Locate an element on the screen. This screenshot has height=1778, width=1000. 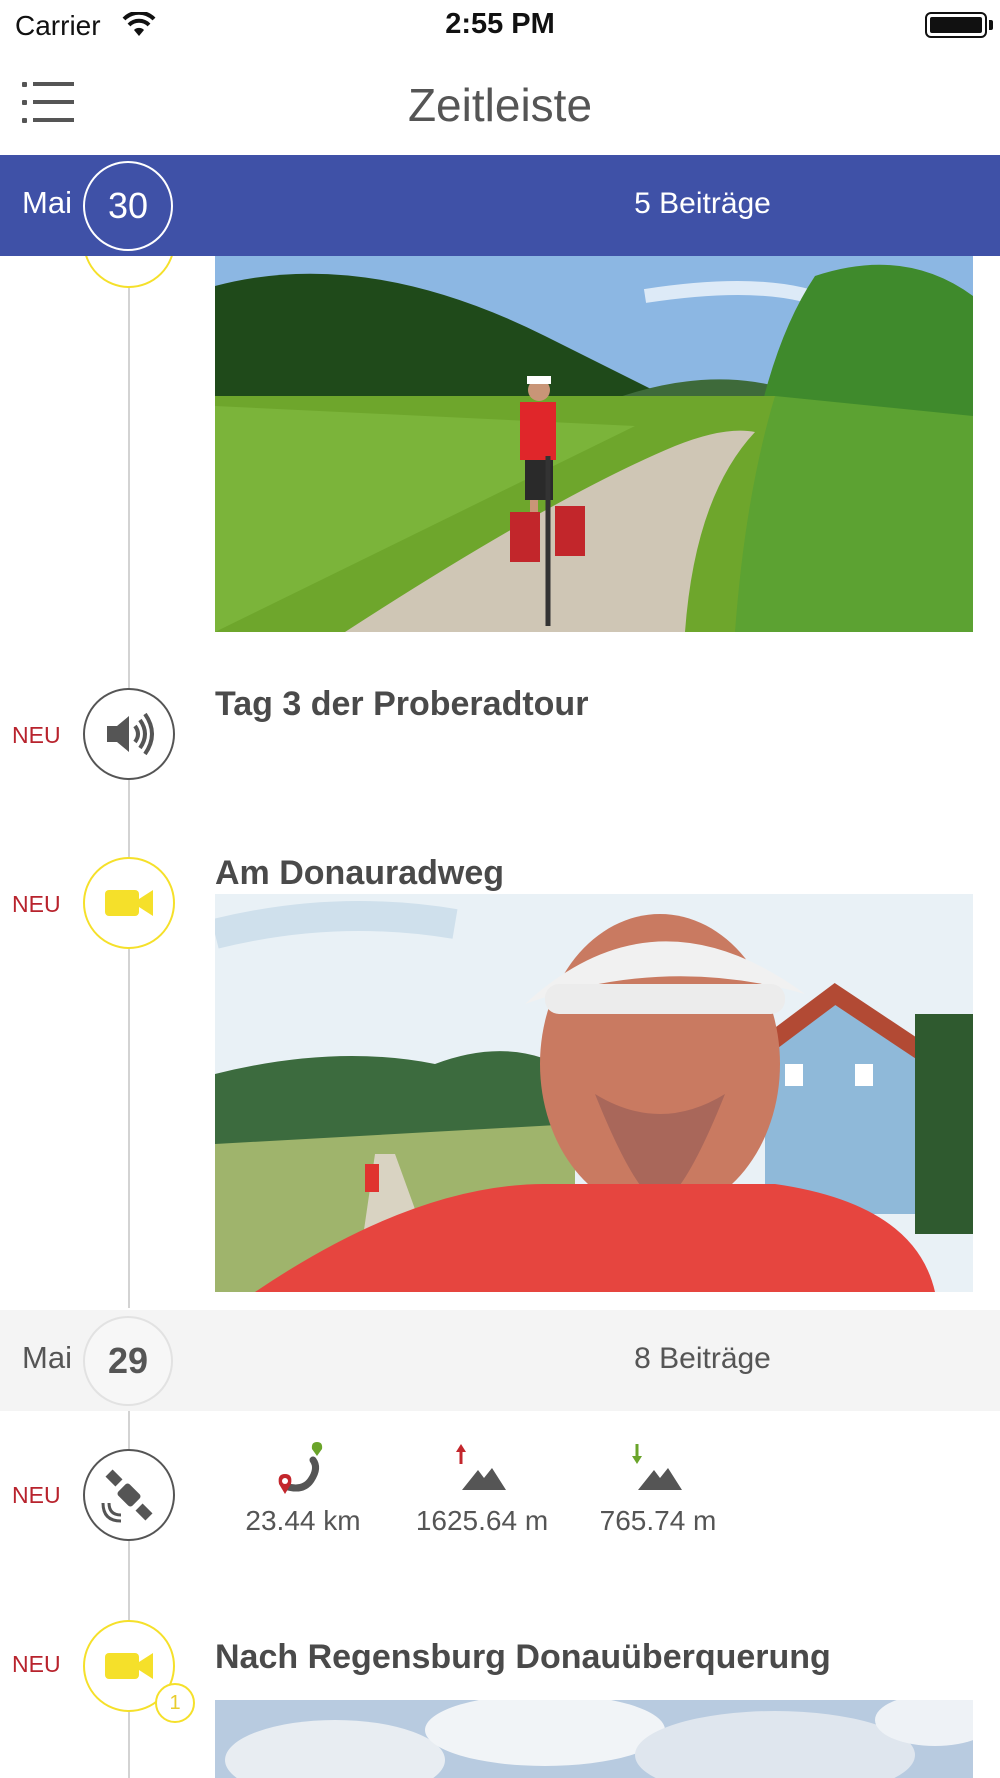
status-bar: Carrier 2:55 PM is located at coordinates (500, 25).